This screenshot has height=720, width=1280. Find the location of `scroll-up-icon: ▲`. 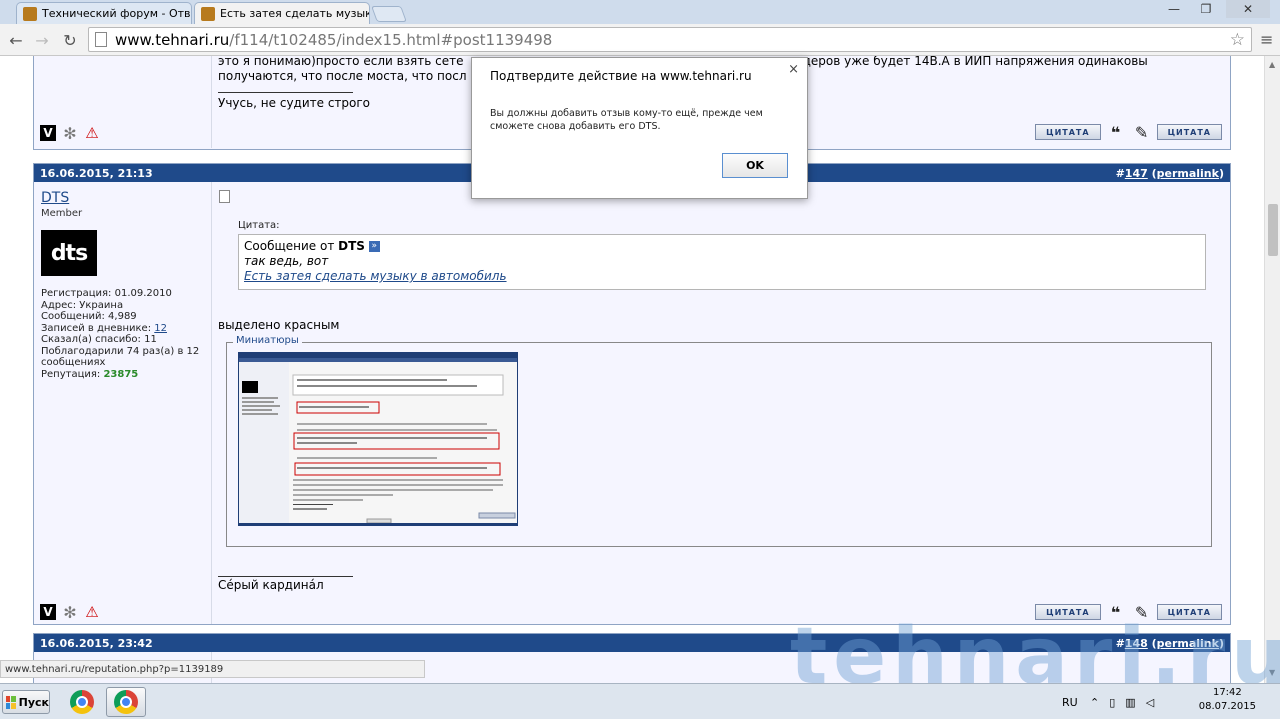

scroll-up-icon: ▲ is located at coordinates (1272, 64).